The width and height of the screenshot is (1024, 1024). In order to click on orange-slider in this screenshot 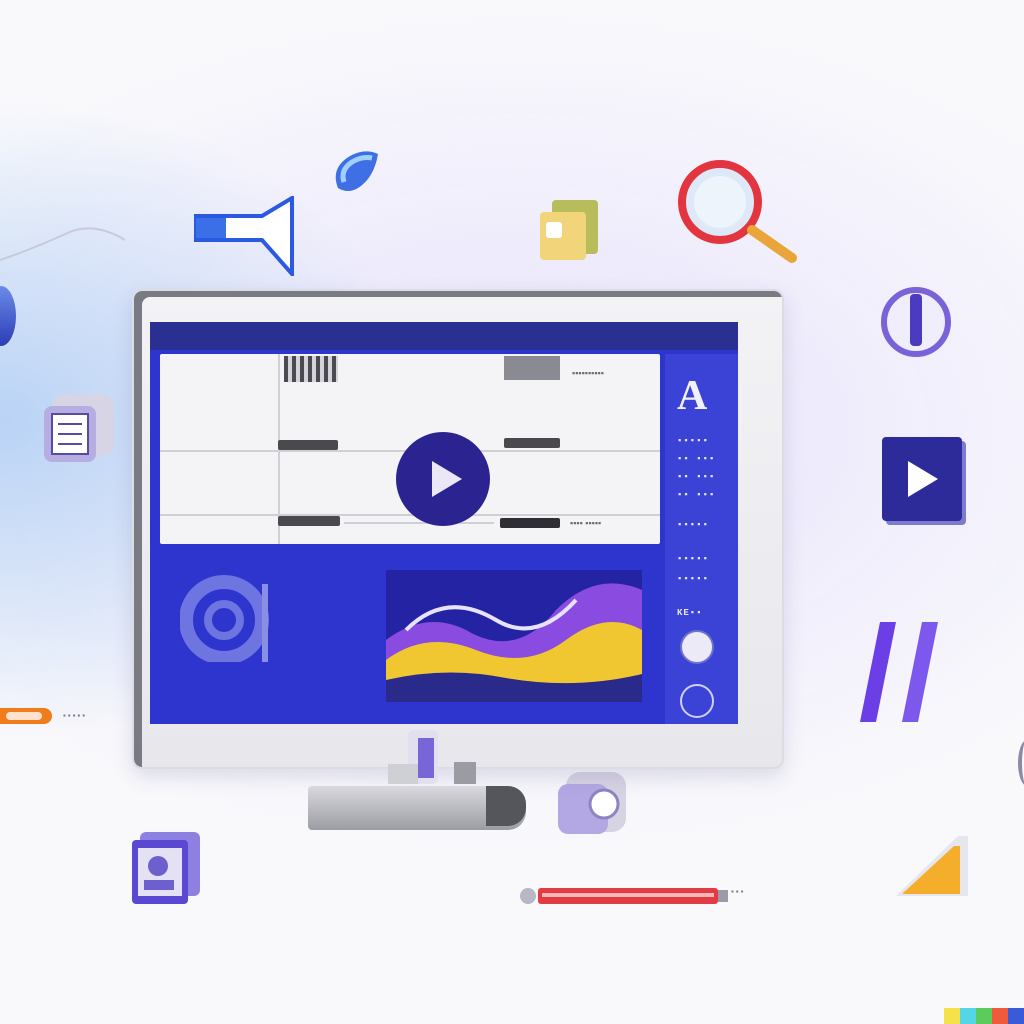, I will do `click(26, 716)`.